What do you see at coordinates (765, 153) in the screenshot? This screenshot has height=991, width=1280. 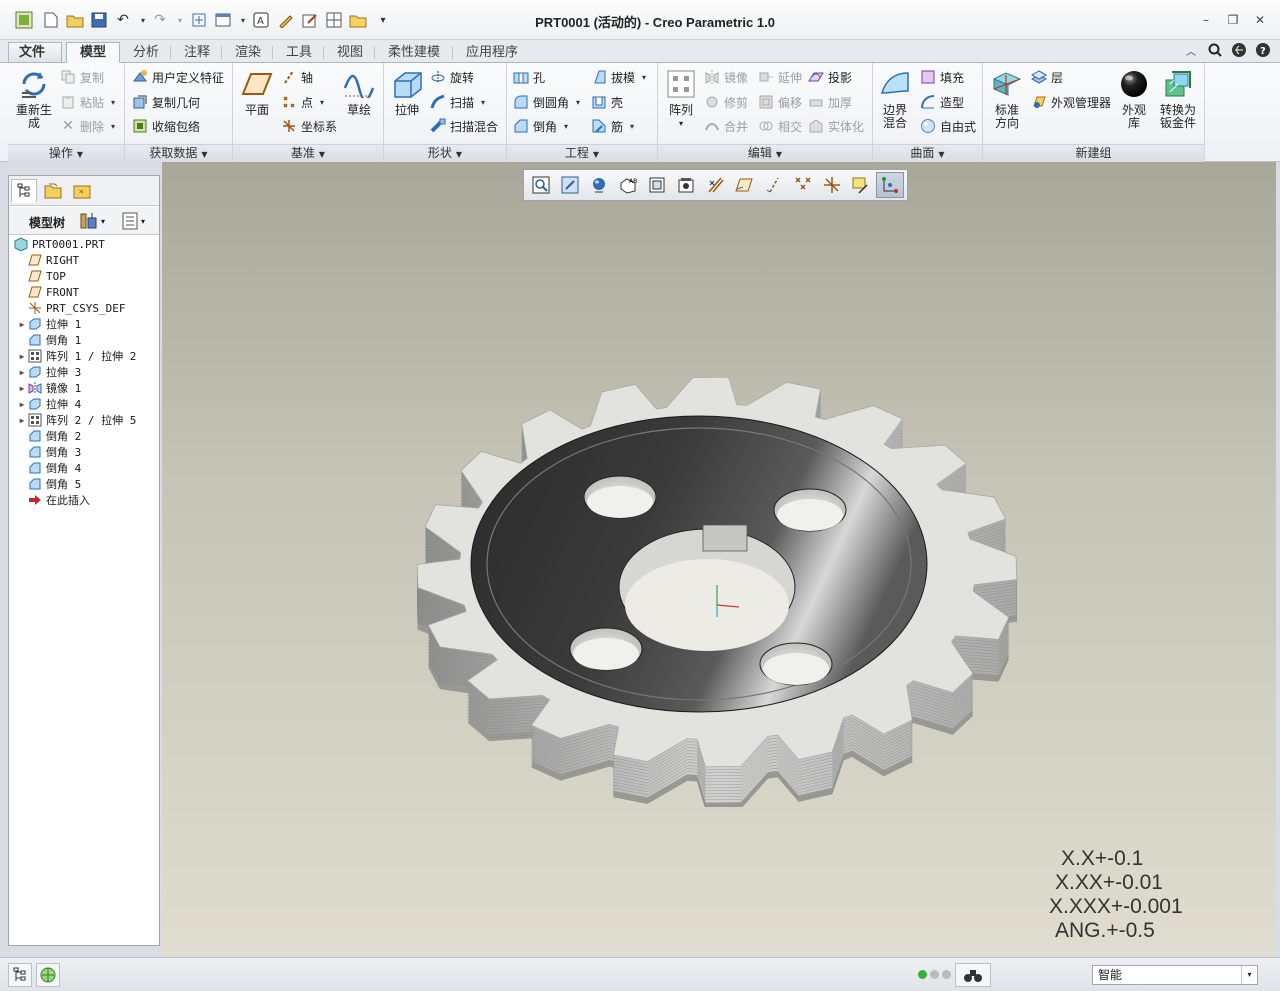 I see `group-editing-label: 编辑 ▼` at bounding box center [765, 153].